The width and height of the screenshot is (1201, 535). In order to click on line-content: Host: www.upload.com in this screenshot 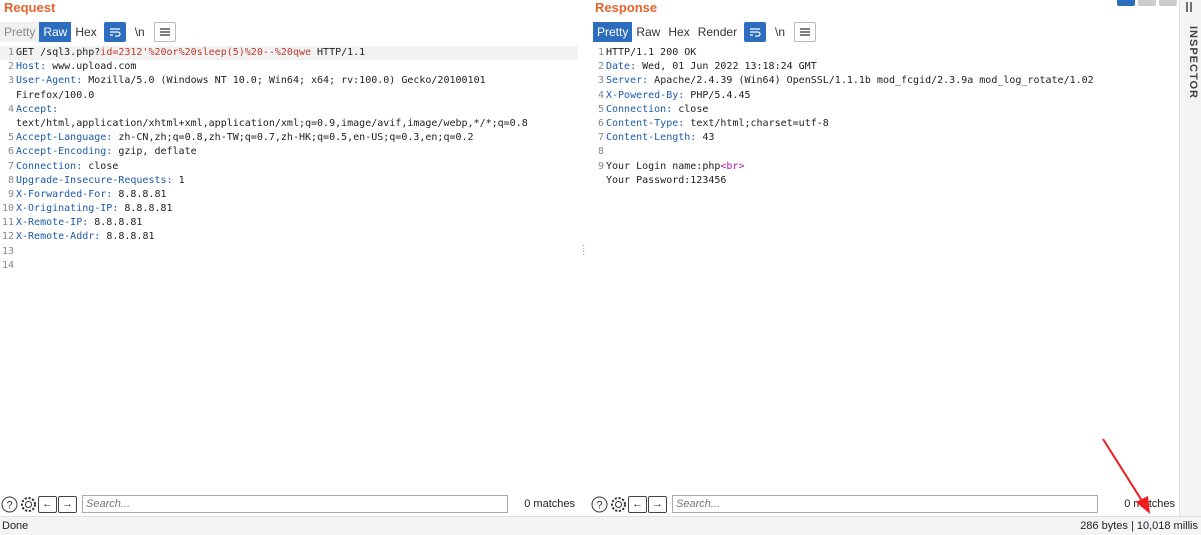, I will do `click(76, 67)`.